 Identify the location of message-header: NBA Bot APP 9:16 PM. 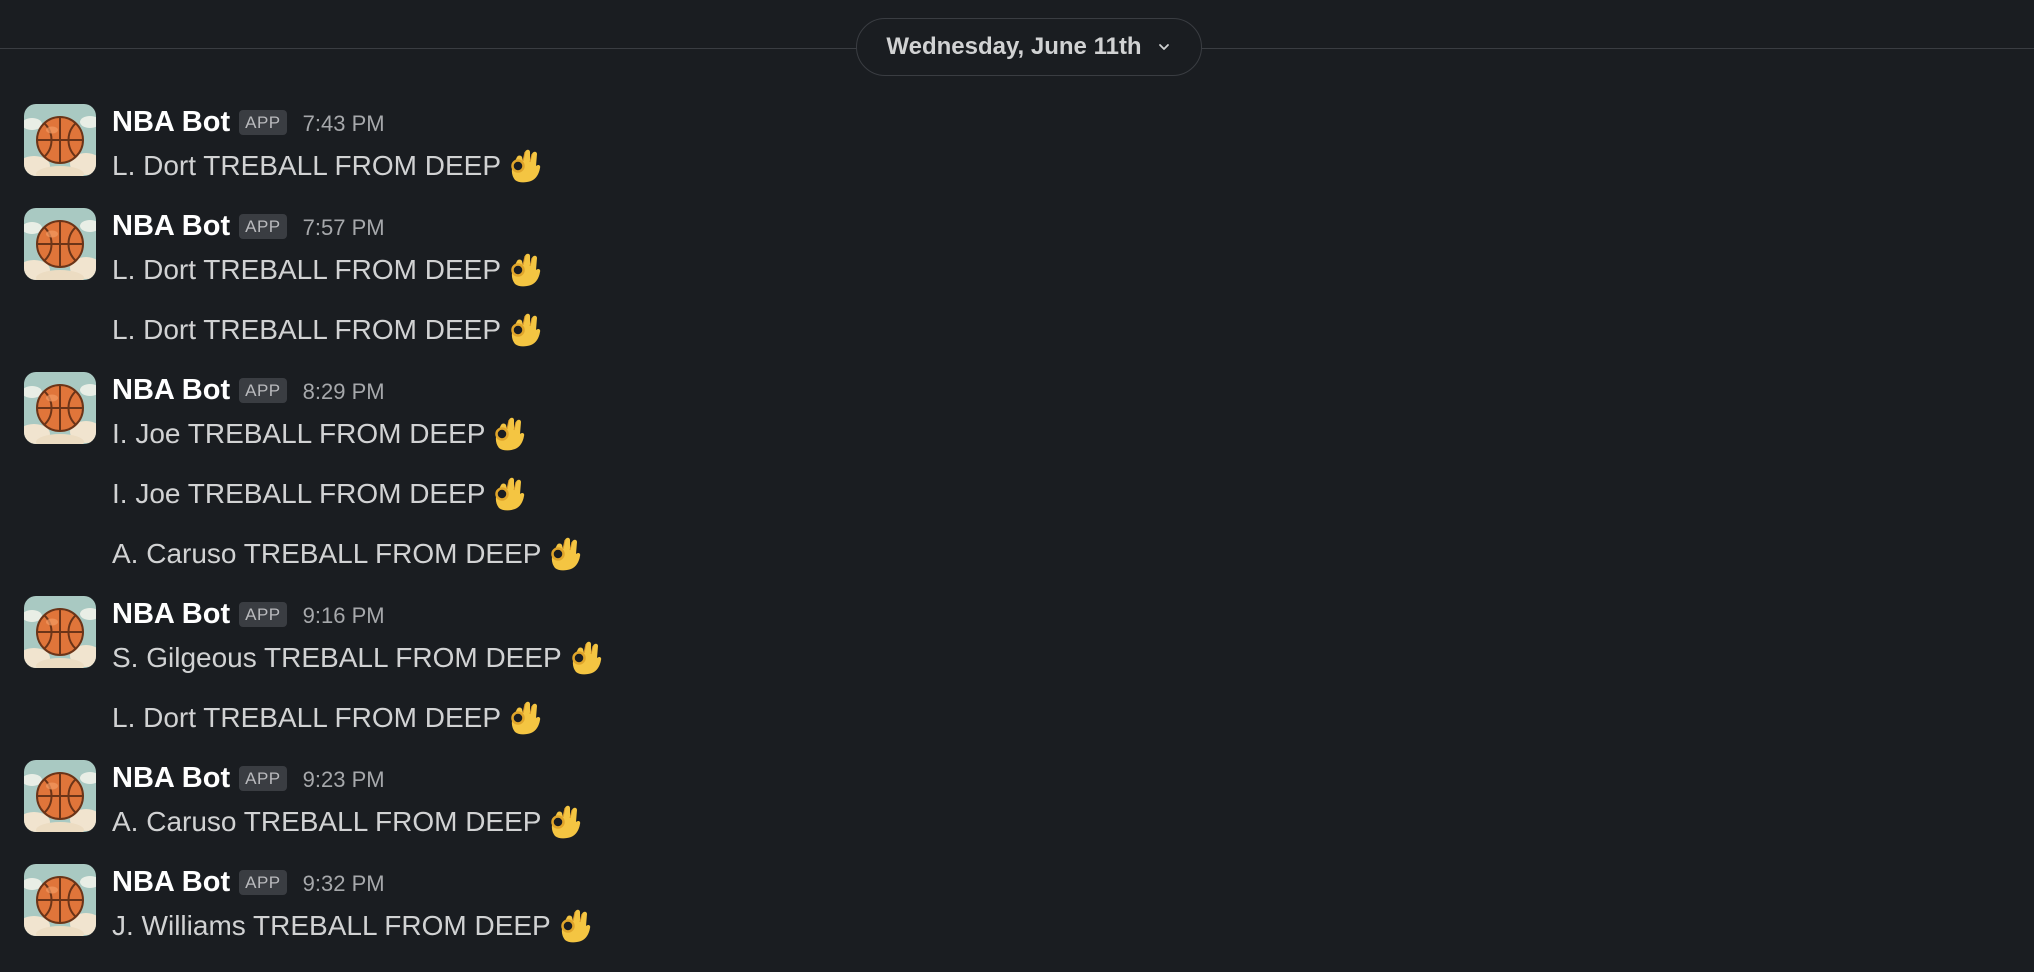
(248, 614).